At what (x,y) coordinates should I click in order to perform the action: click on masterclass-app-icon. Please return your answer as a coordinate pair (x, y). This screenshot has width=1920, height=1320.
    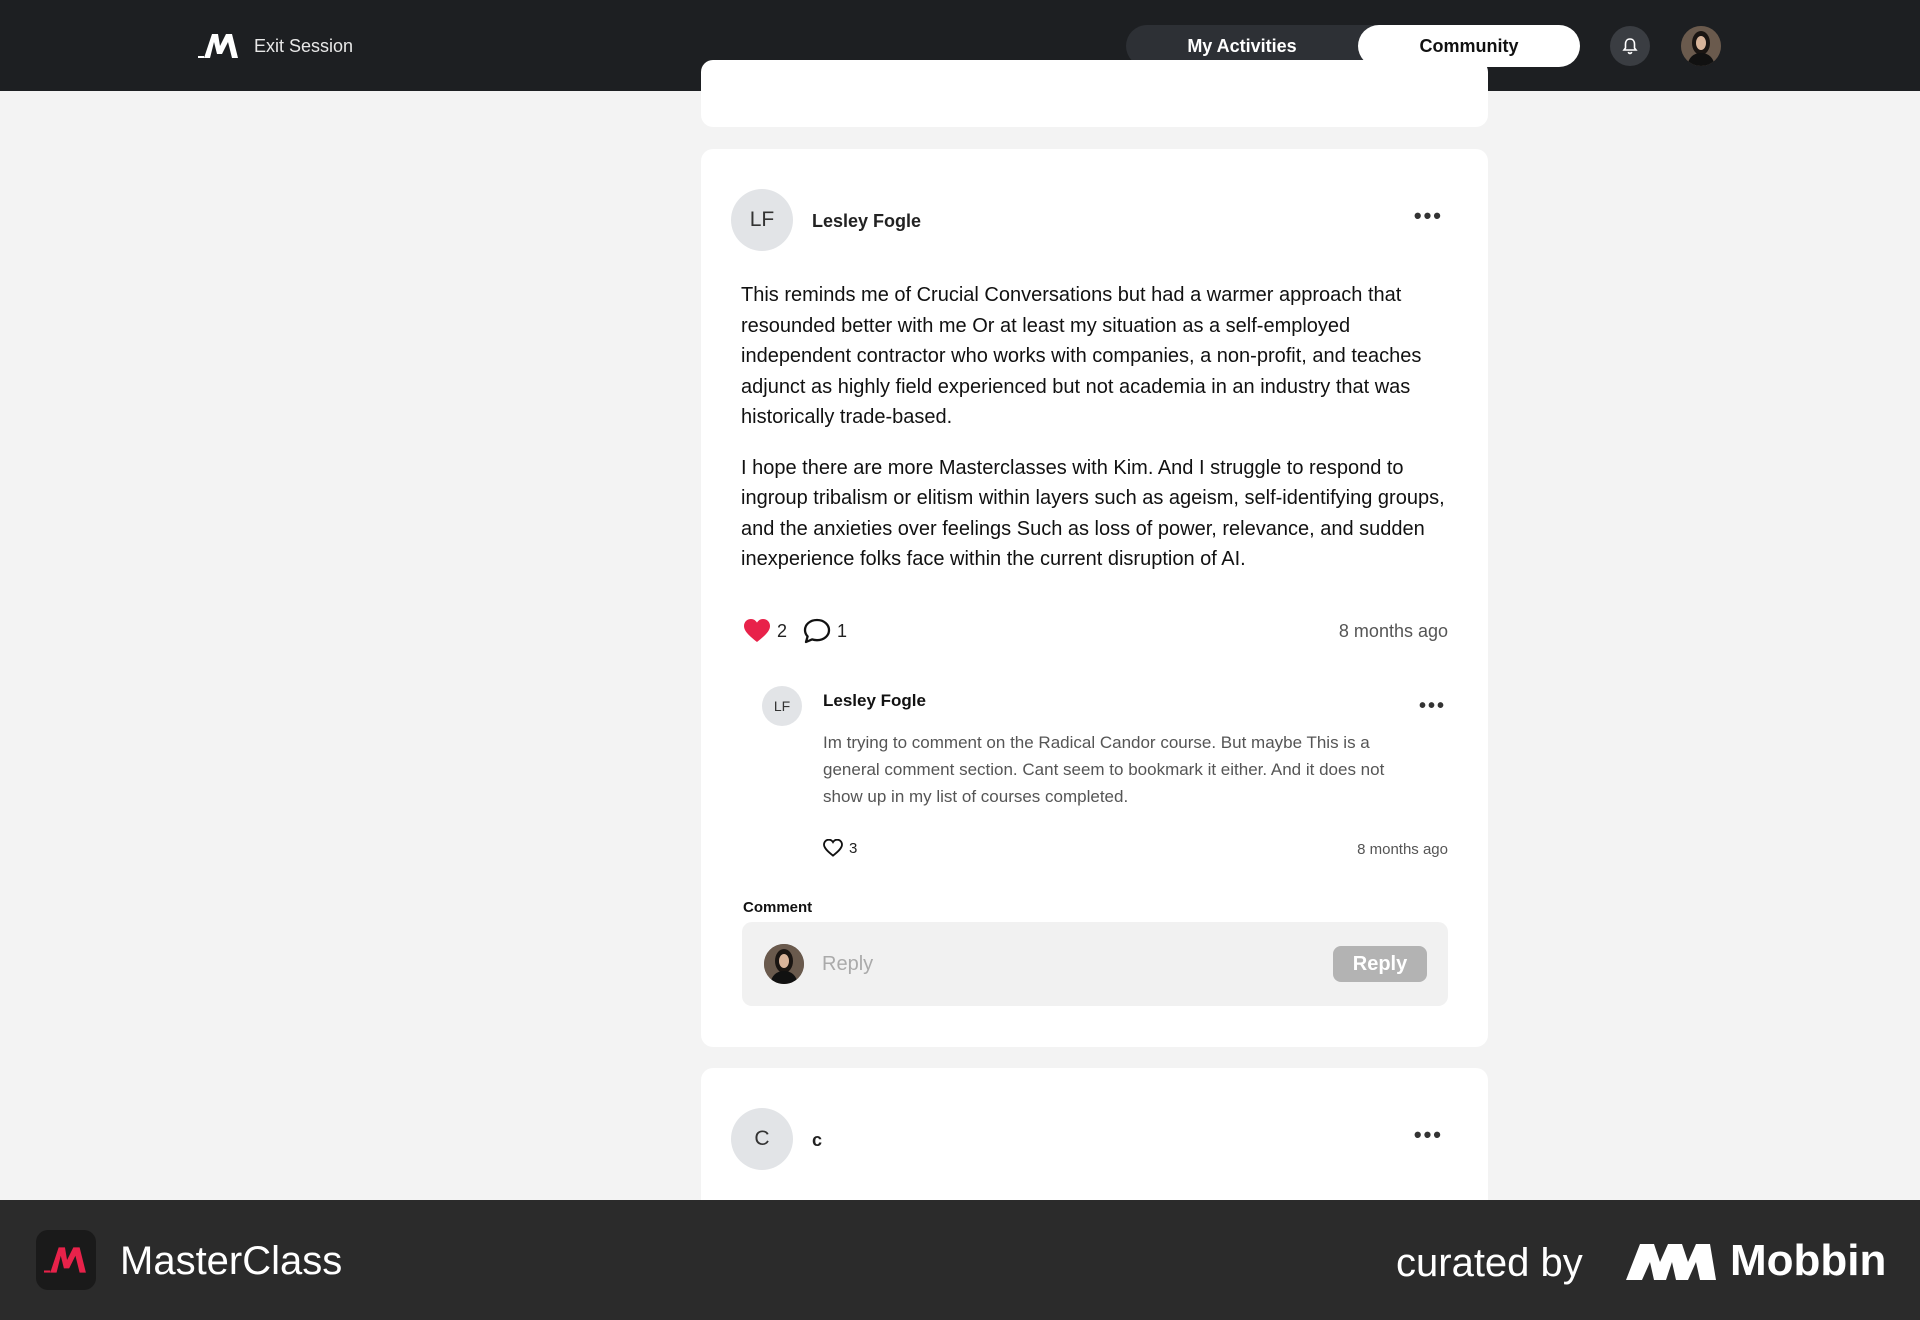
    Looking at the image, I should click on (66, 1260).